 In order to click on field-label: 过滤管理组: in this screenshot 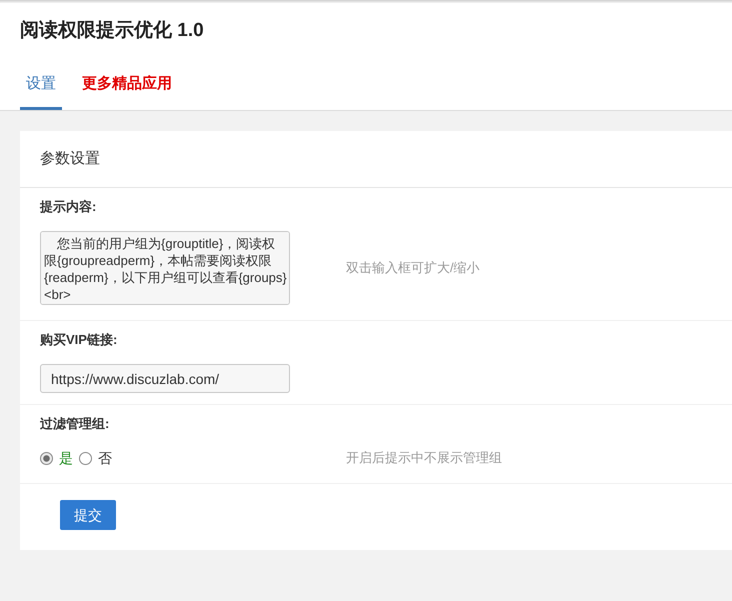, I will do `click(75, 424)`.